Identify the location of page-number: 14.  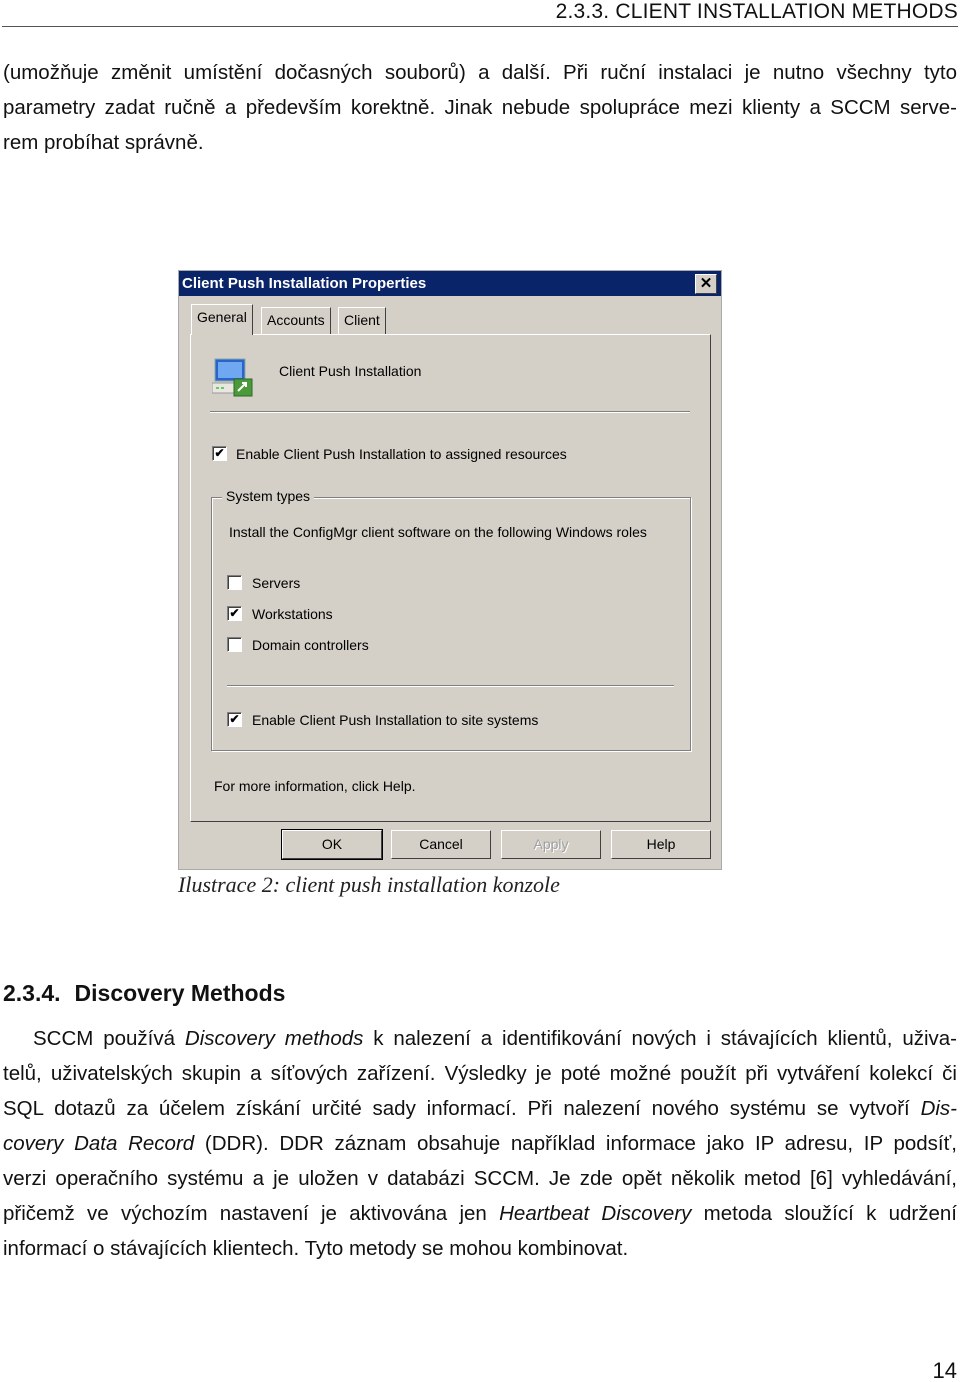
(944, 1370).